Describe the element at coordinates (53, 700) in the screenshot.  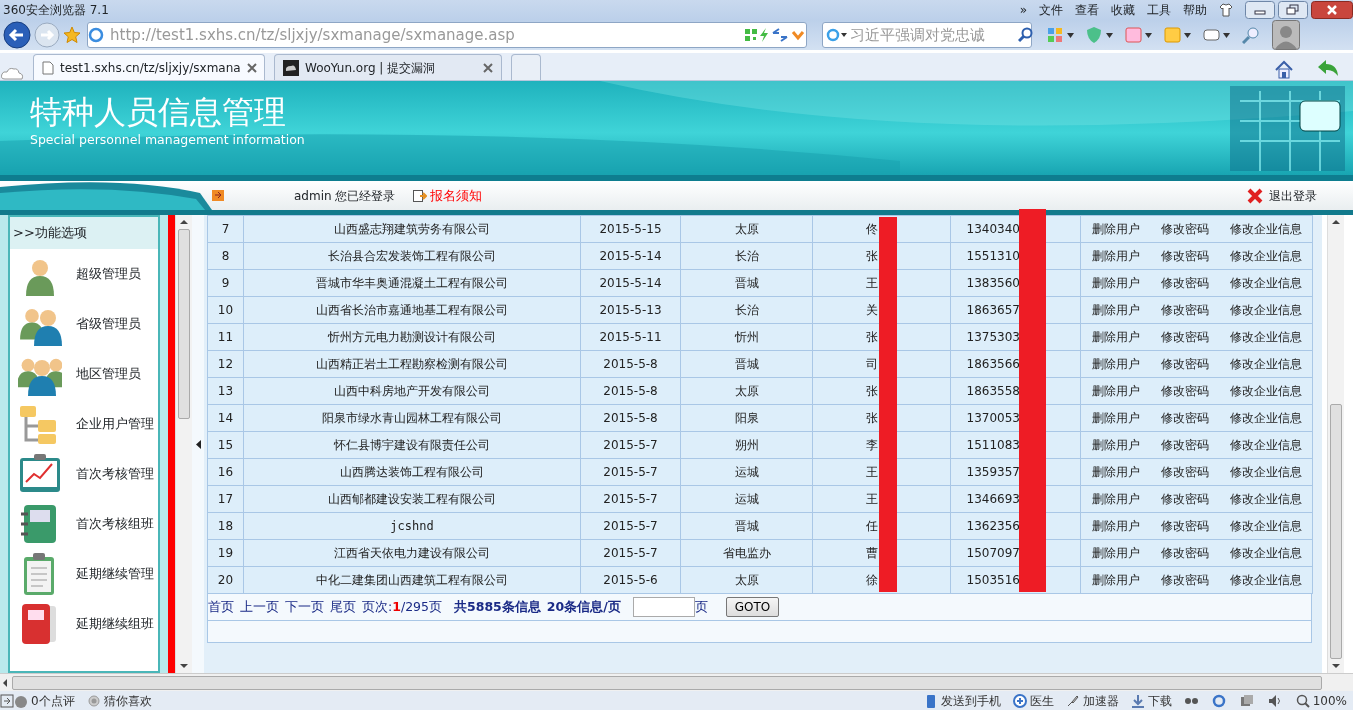
I see `status-item: 0个点评` at that location.